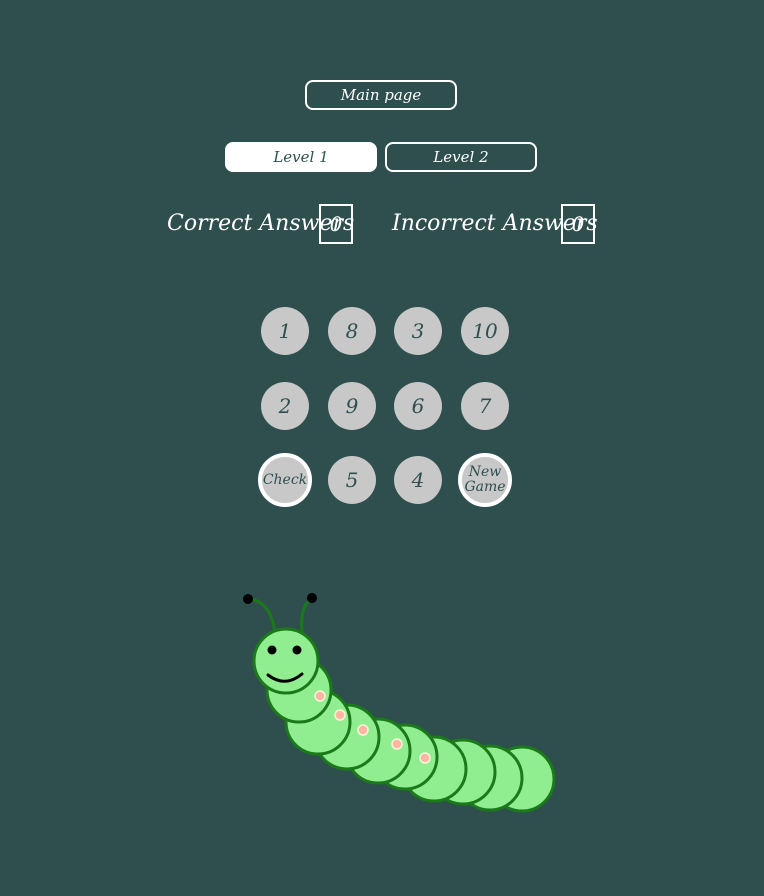 Image resolution: width=764 pixels, height=896 pixels. I want to click on caterpillar-antennae, so click(280, 613).